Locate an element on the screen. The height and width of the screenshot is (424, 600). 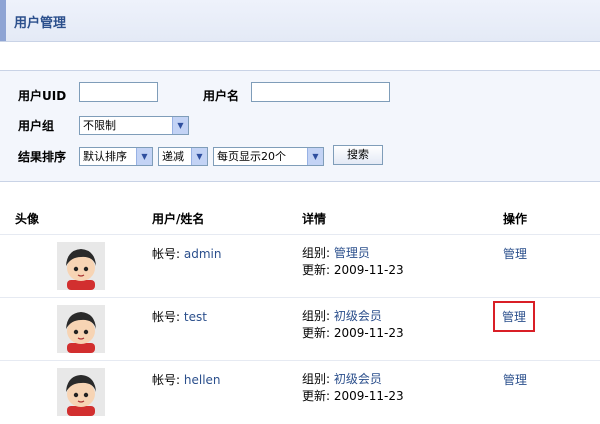
uid-input is located at coordinates (118, 92).